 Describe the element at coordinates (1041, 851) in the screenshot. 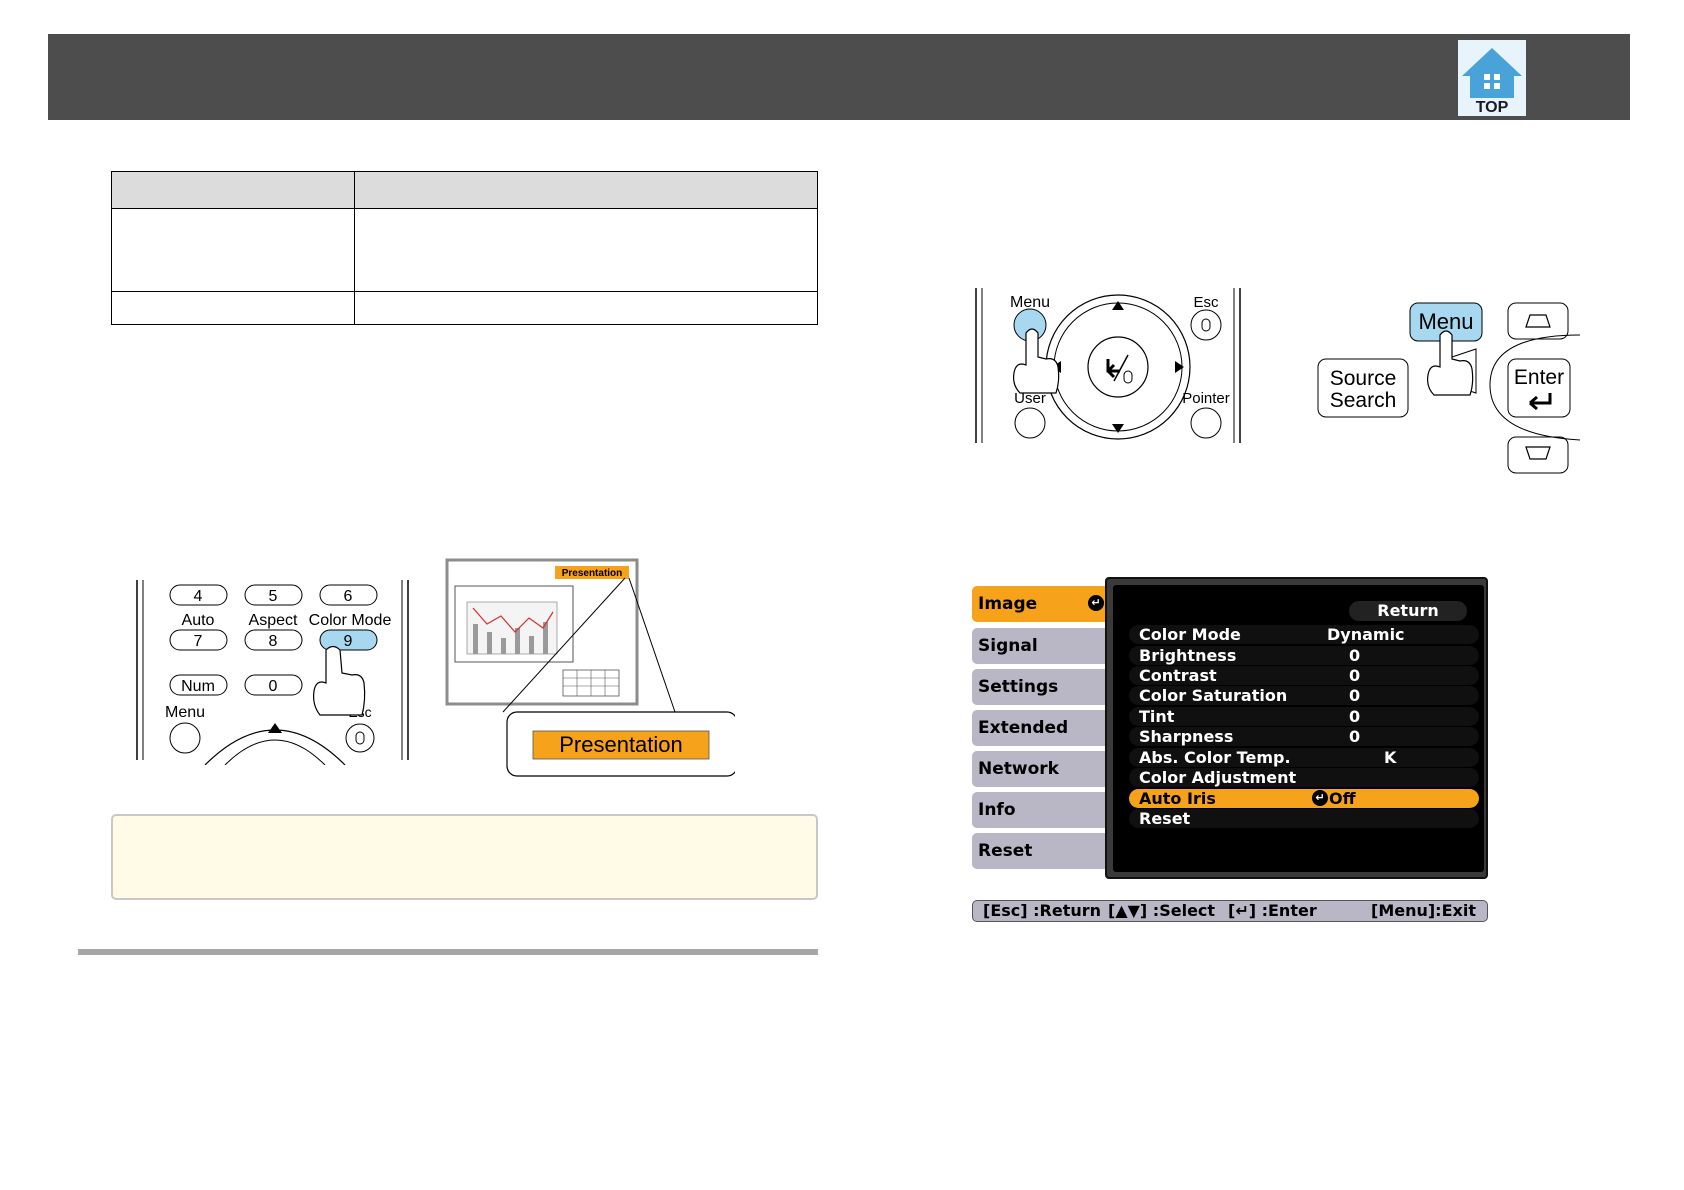

I see `tab-reset: Reset` at that location.